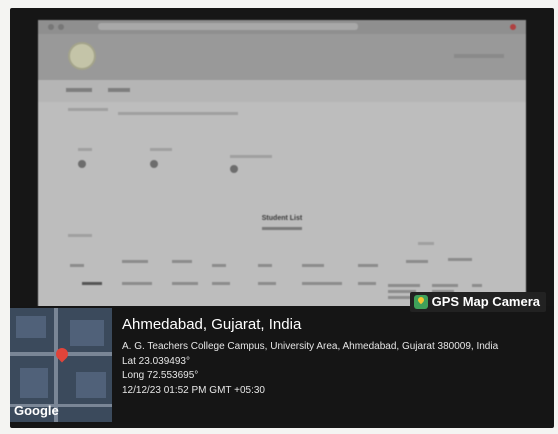  I want to click on timestamp: 12/12/23 01:52 PM GMT +05:30, so click(193, 390).